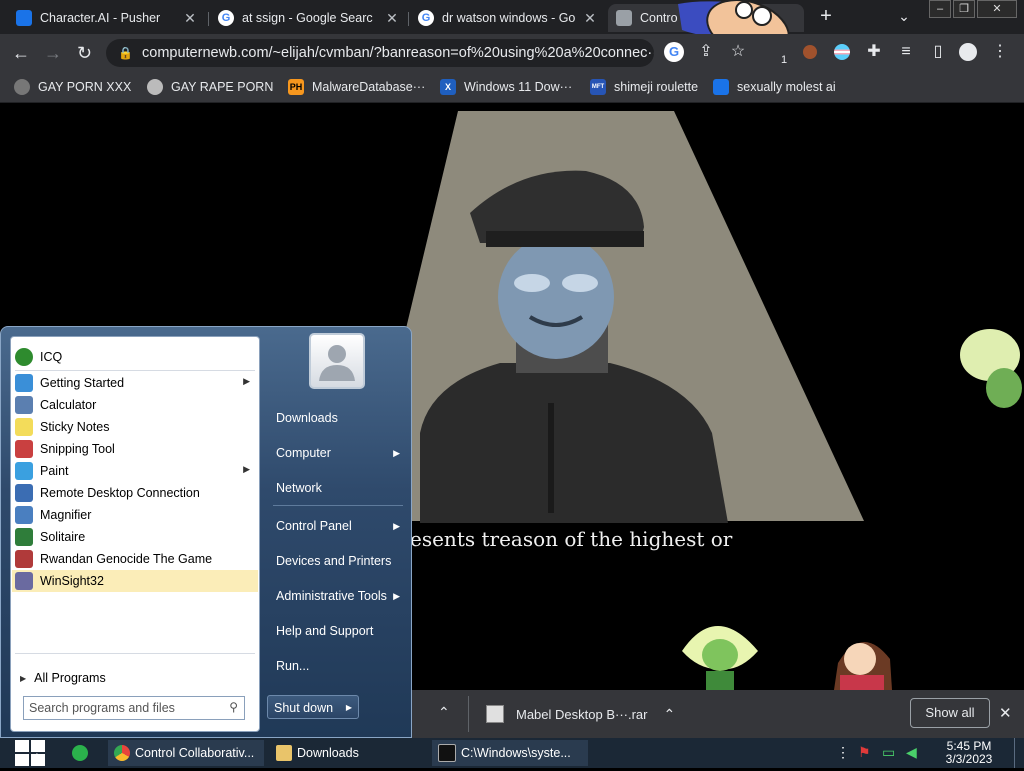 This screenshot has height=771, width=1024. Describe the element at coordinates (53, 53) in the screenshot. I see `forward-icon: →` at that location.